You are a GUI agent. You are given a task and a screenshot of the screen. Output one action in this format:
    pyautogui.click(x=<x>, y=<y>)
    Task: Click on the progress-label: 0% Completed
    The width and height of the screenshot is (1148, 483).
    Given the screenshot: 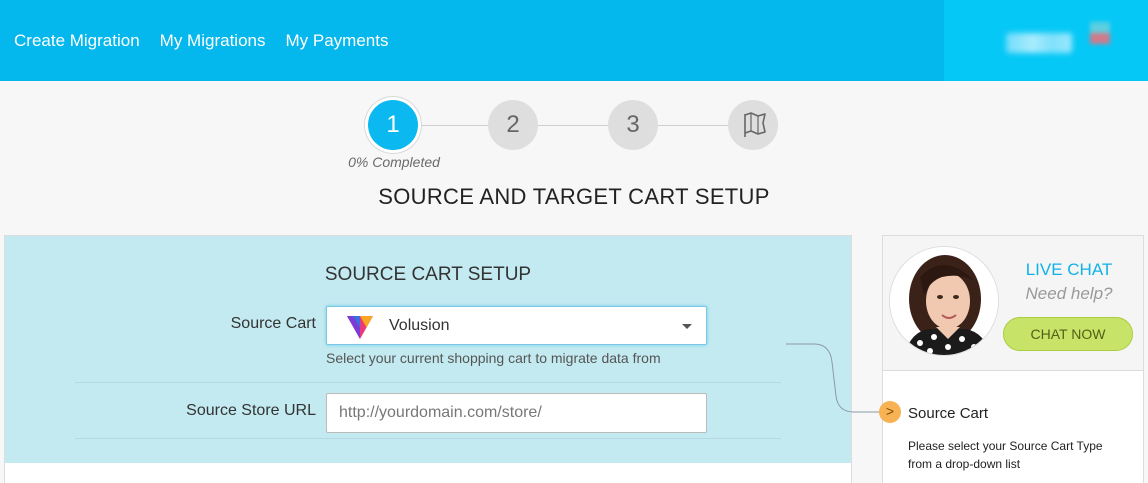 What is the action you would take?
    pyautogui.click(x=394, y=162)
    